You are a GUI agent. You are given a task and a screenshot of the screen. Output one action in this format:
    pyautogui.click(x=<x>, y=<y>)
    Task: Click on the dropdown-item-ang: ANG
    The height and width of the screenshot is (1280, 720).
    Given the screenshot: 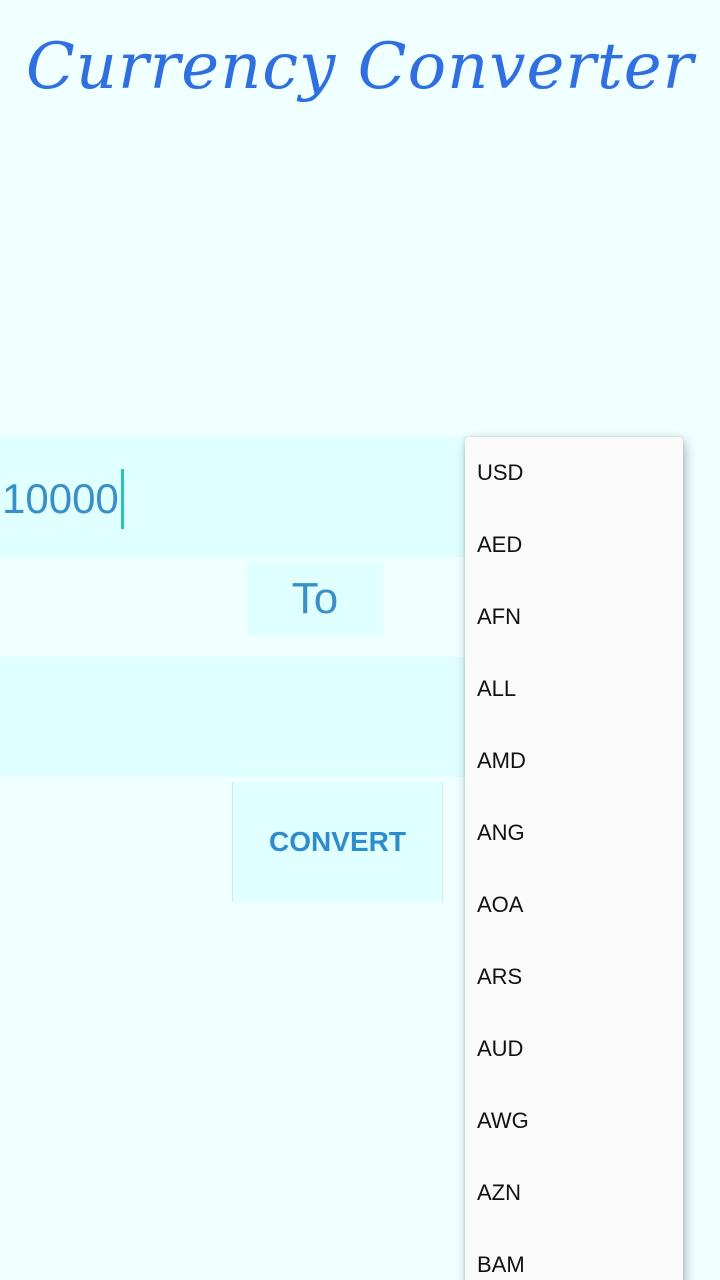 What is the action you would take?
    pyautogui.click(x=574, y=833)
    